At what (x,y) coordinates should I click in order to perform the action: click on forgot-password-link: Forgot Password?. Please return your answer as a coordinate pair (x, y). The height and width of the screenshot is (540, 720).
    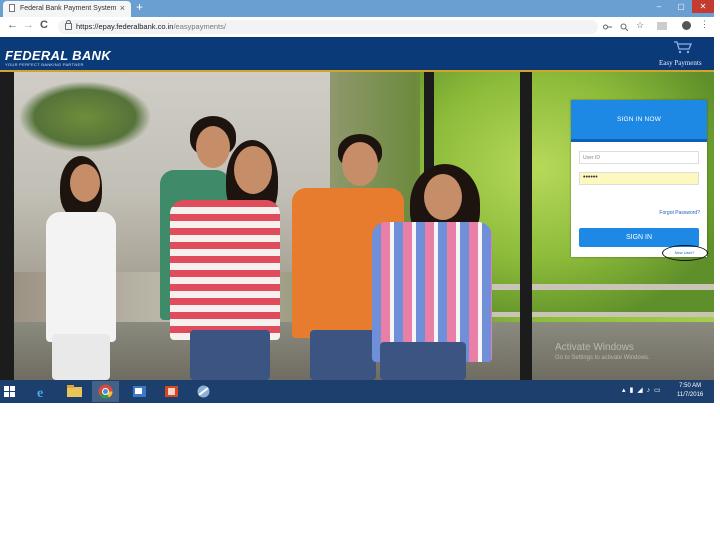
    Looking at the image, I should click on (679, 213).